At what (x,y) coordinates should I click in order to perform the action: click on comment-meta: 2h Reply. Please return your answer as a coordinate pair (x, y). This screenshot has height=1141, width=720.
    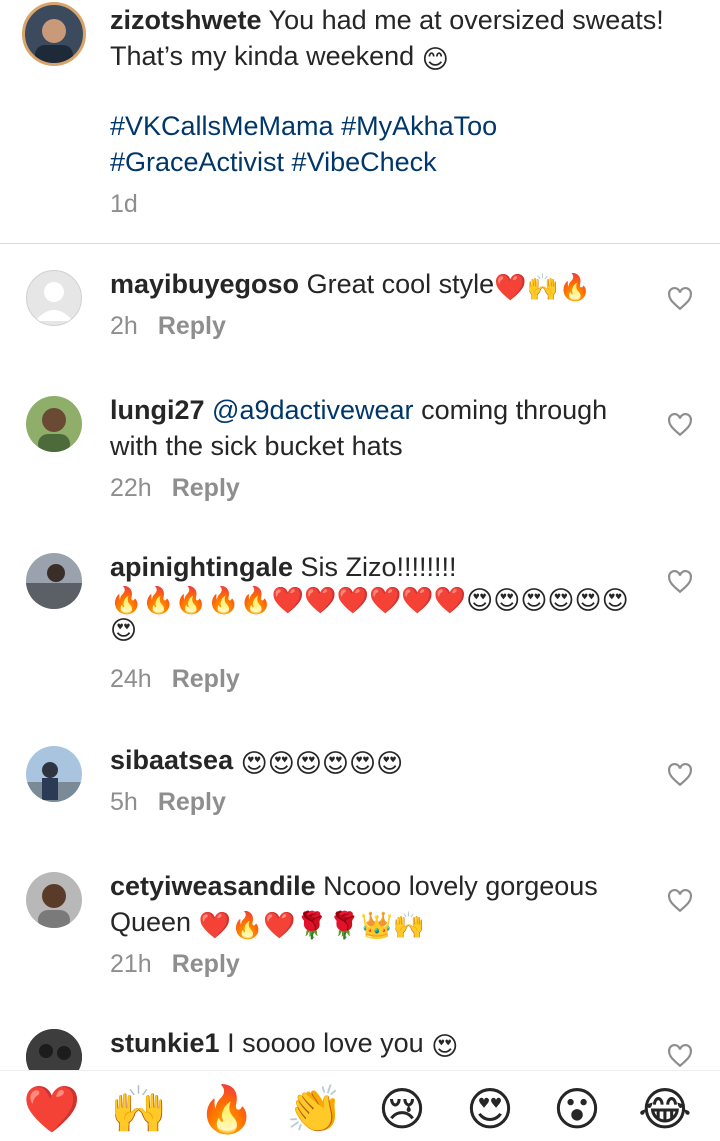
    Looking at the image, I should click on (168, 326).